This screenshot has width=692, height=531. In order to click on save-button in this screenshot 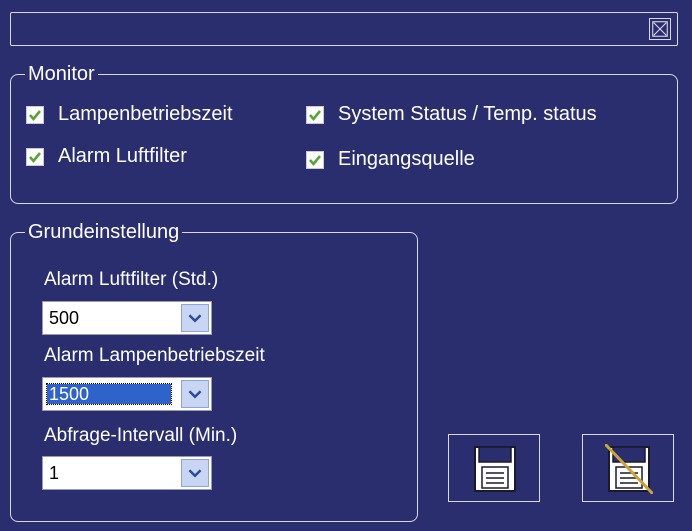, I will do `click(494, 468)`.